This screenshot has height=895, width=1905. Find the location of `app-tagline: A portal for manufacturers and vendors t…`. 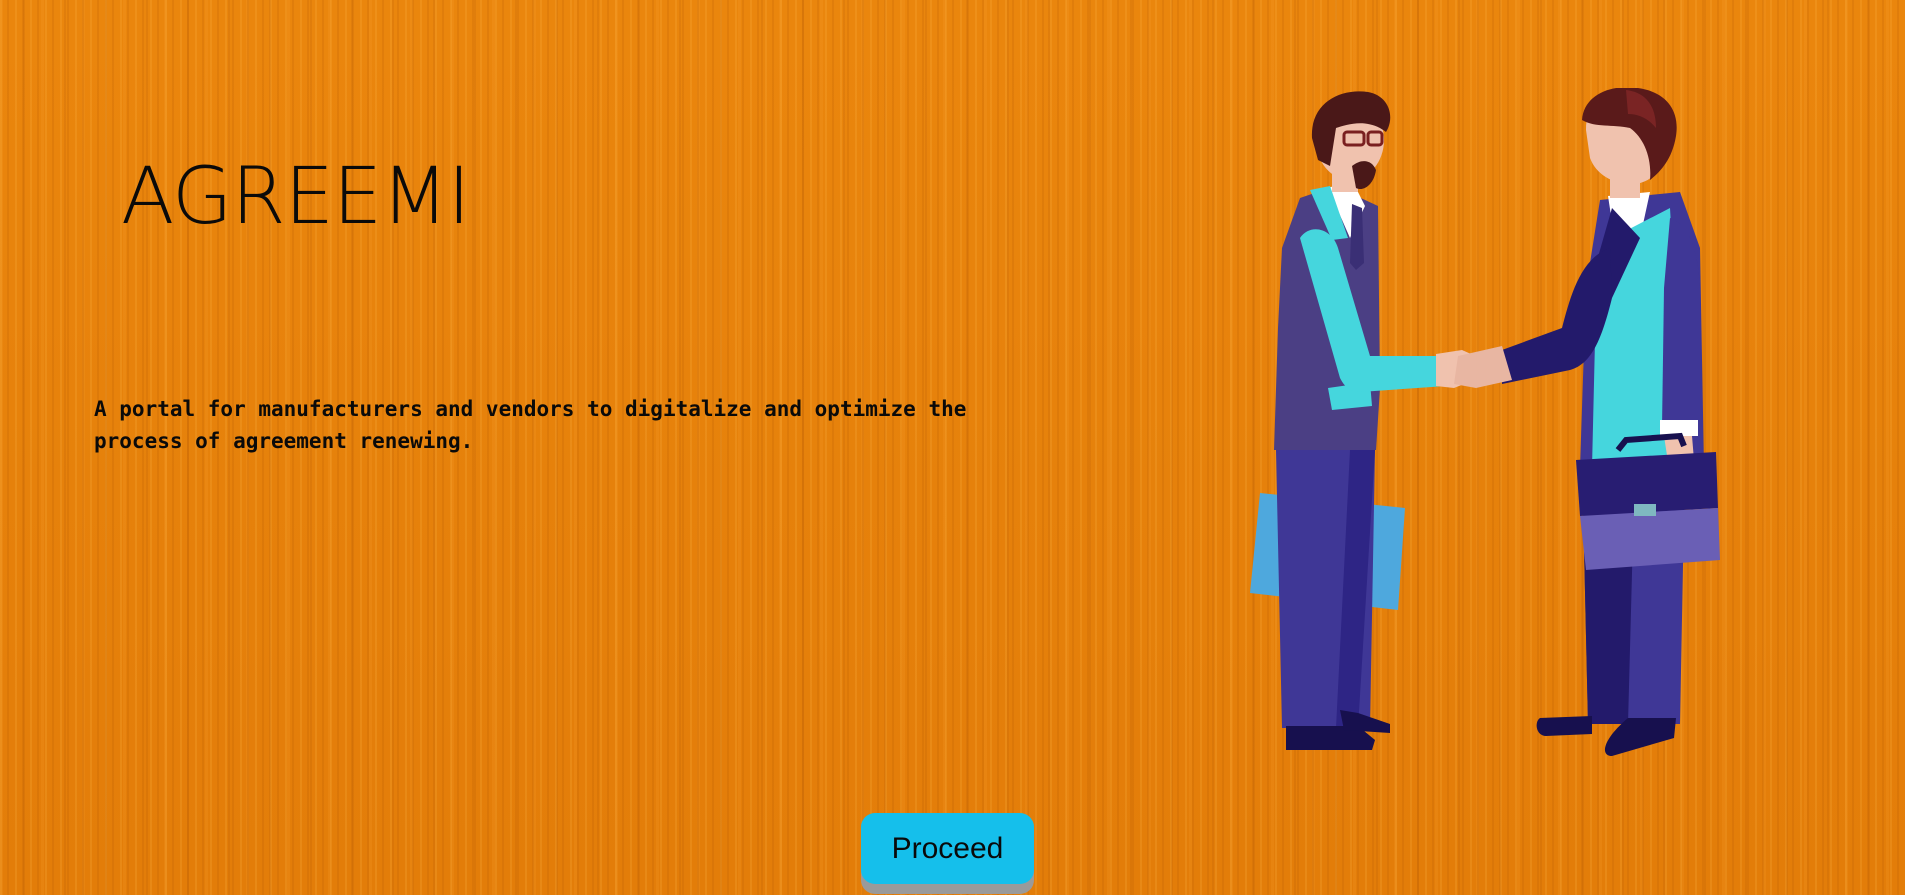

app-tagline: A portal for manufacturers and vendors t… is located at coordinates (530, 425).